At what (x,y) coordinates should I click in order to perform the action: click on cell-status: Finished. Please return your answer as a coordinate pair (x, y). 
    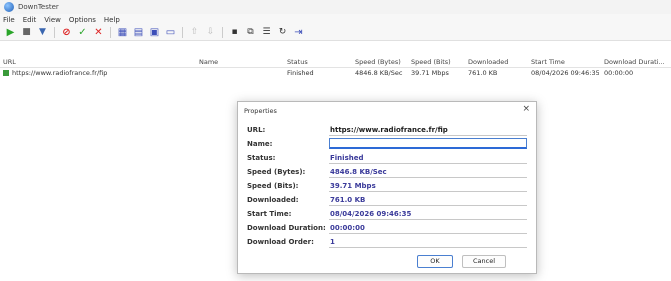
    Looking at the image, I should click on (300, 73).